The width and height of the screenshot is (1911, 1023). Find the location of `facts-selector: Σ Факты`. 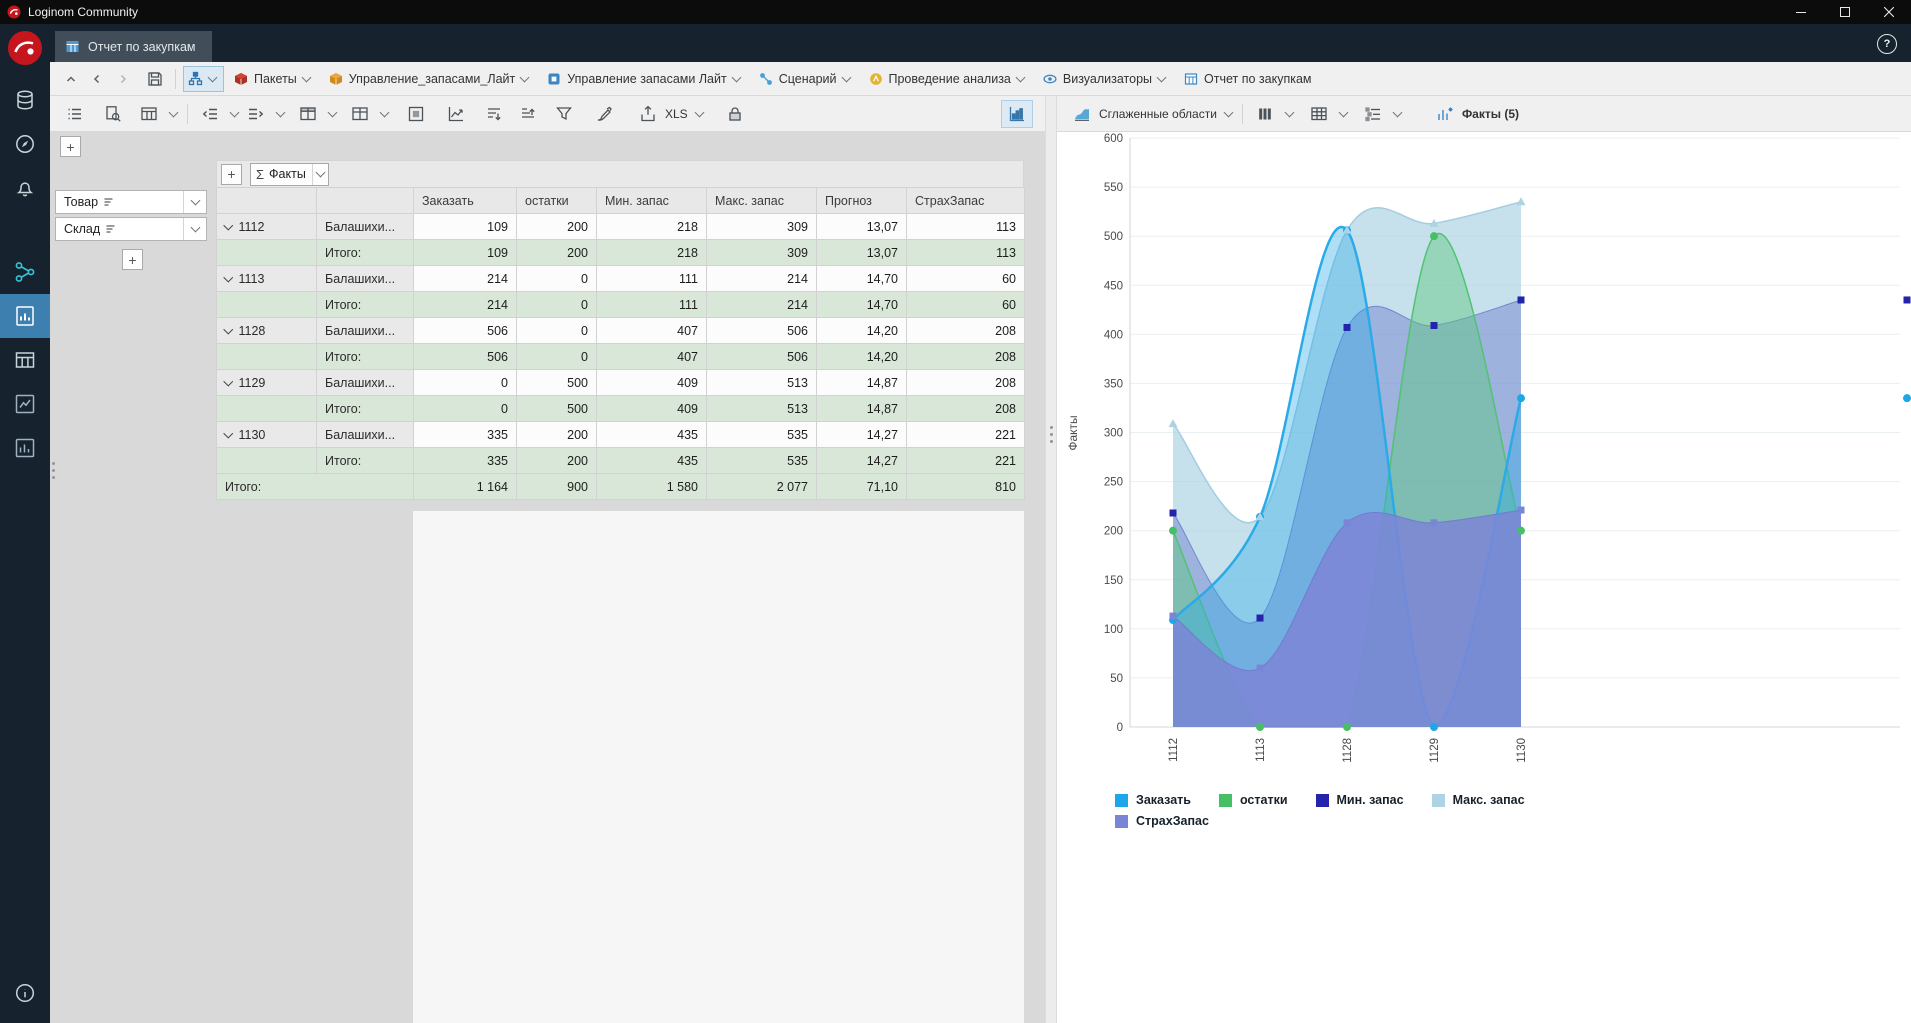

facts-selector: Σ Факты is located at coordinates (289, 174).